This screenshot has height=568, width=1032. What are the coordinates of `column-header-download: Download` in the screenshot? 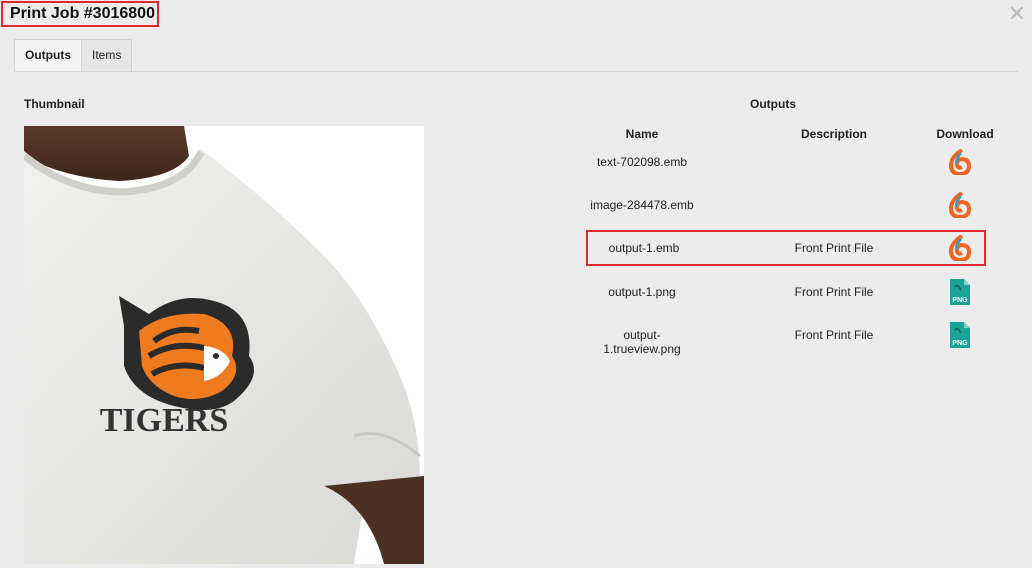 It's located at (965, 134).